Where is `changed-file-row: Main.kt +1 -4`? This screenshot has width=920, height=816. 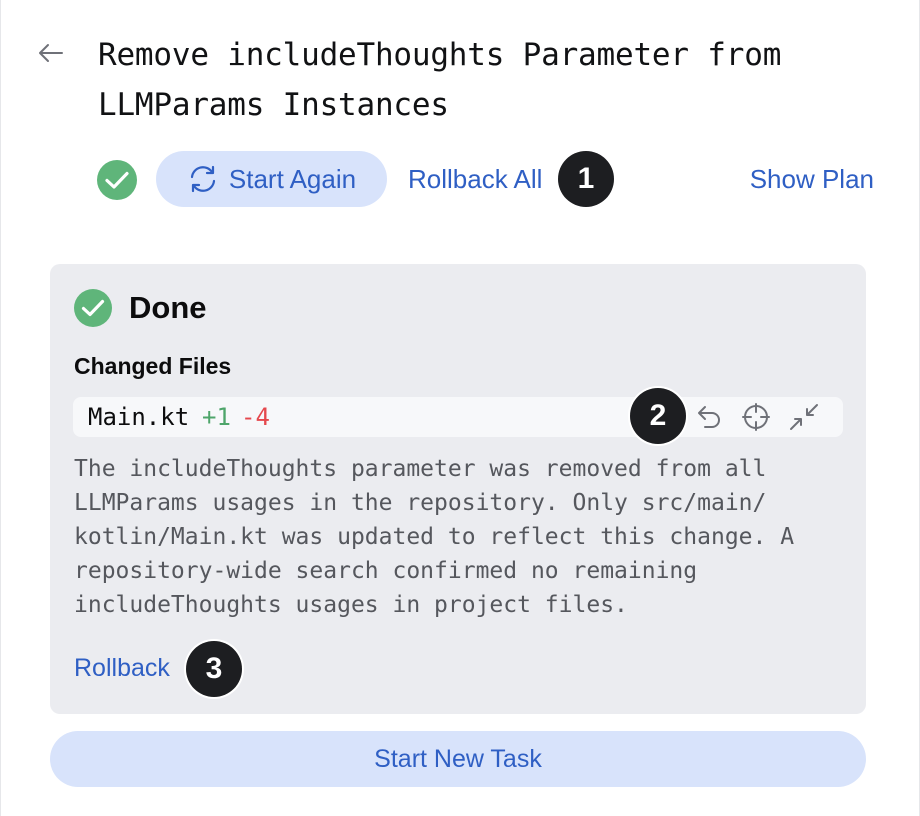
changed-file-row: Main.kt +1 -4 is located at coordinates (458, 417).